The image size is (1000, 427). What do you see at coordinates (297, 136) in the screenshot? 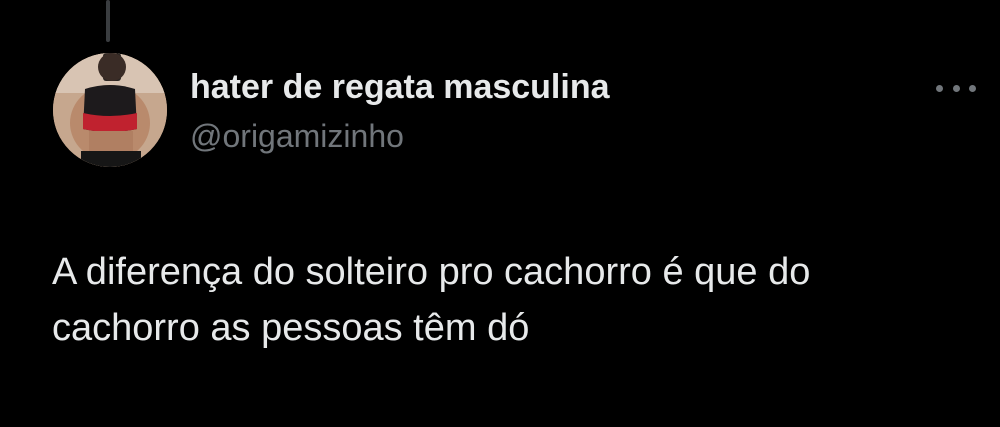
I see `author-handle: @origamizinho` at bounding box center [297, 136].